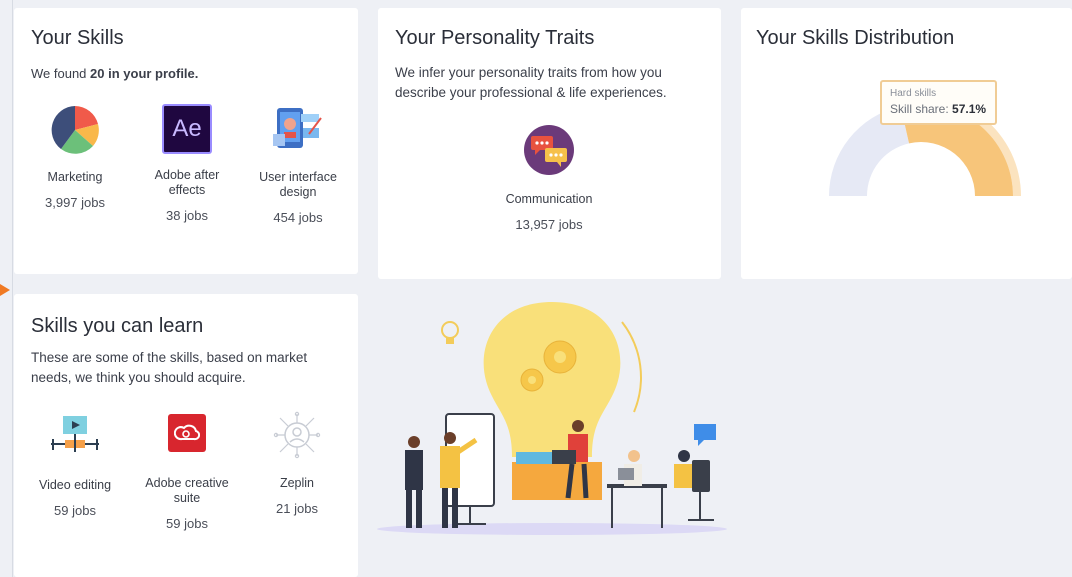 Image resolution: width=1072 pixels, height=577 pixels. What do you see at coordinates (115, 73) in the screenshot?
I see `card-subtitle: We found 20 in your profile.` at bounding box center [115, 73].